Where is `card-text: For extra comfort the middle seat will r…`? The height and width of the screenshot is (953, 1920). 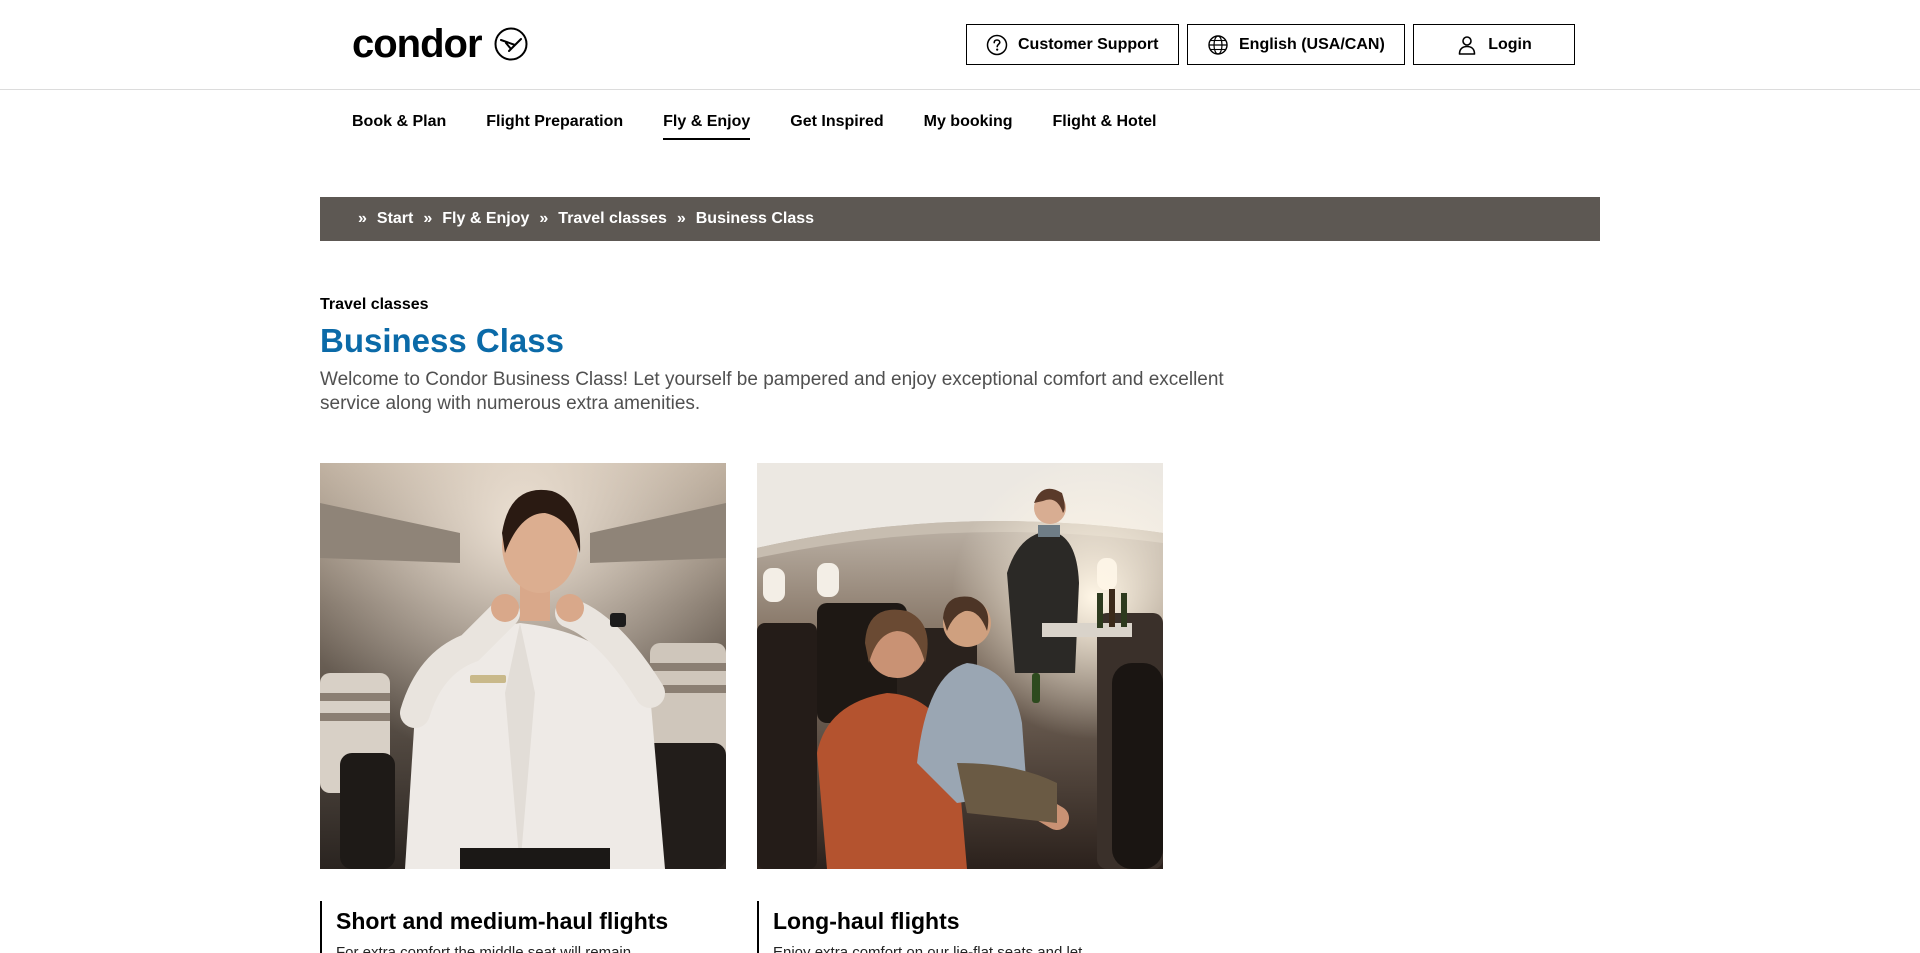 card-text: For extra comfort the middle seat will r… is located at coordinates (484, 948).